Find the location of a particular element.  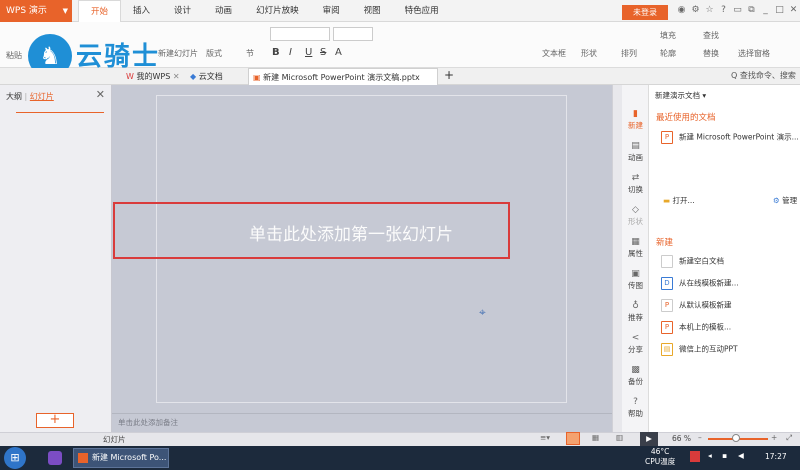

sidebar-item-upload-image: ▣ 传图 is located at coordinates (635, 280).